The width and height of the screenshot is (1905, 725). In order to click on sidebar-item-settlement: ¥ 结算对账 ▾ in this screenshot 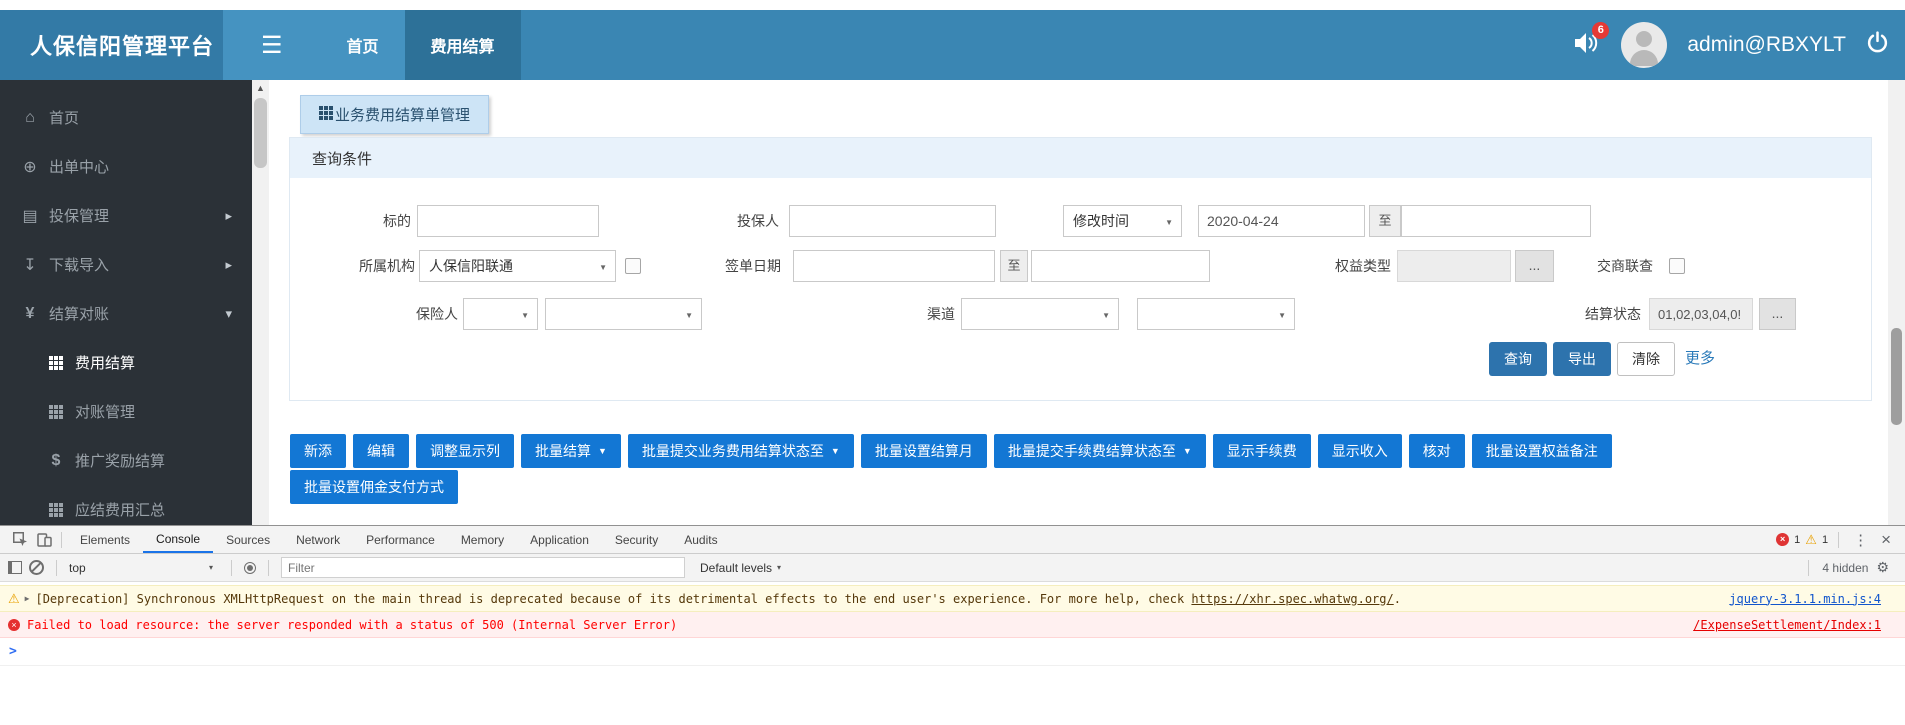, I will do `click(126, 313)`.